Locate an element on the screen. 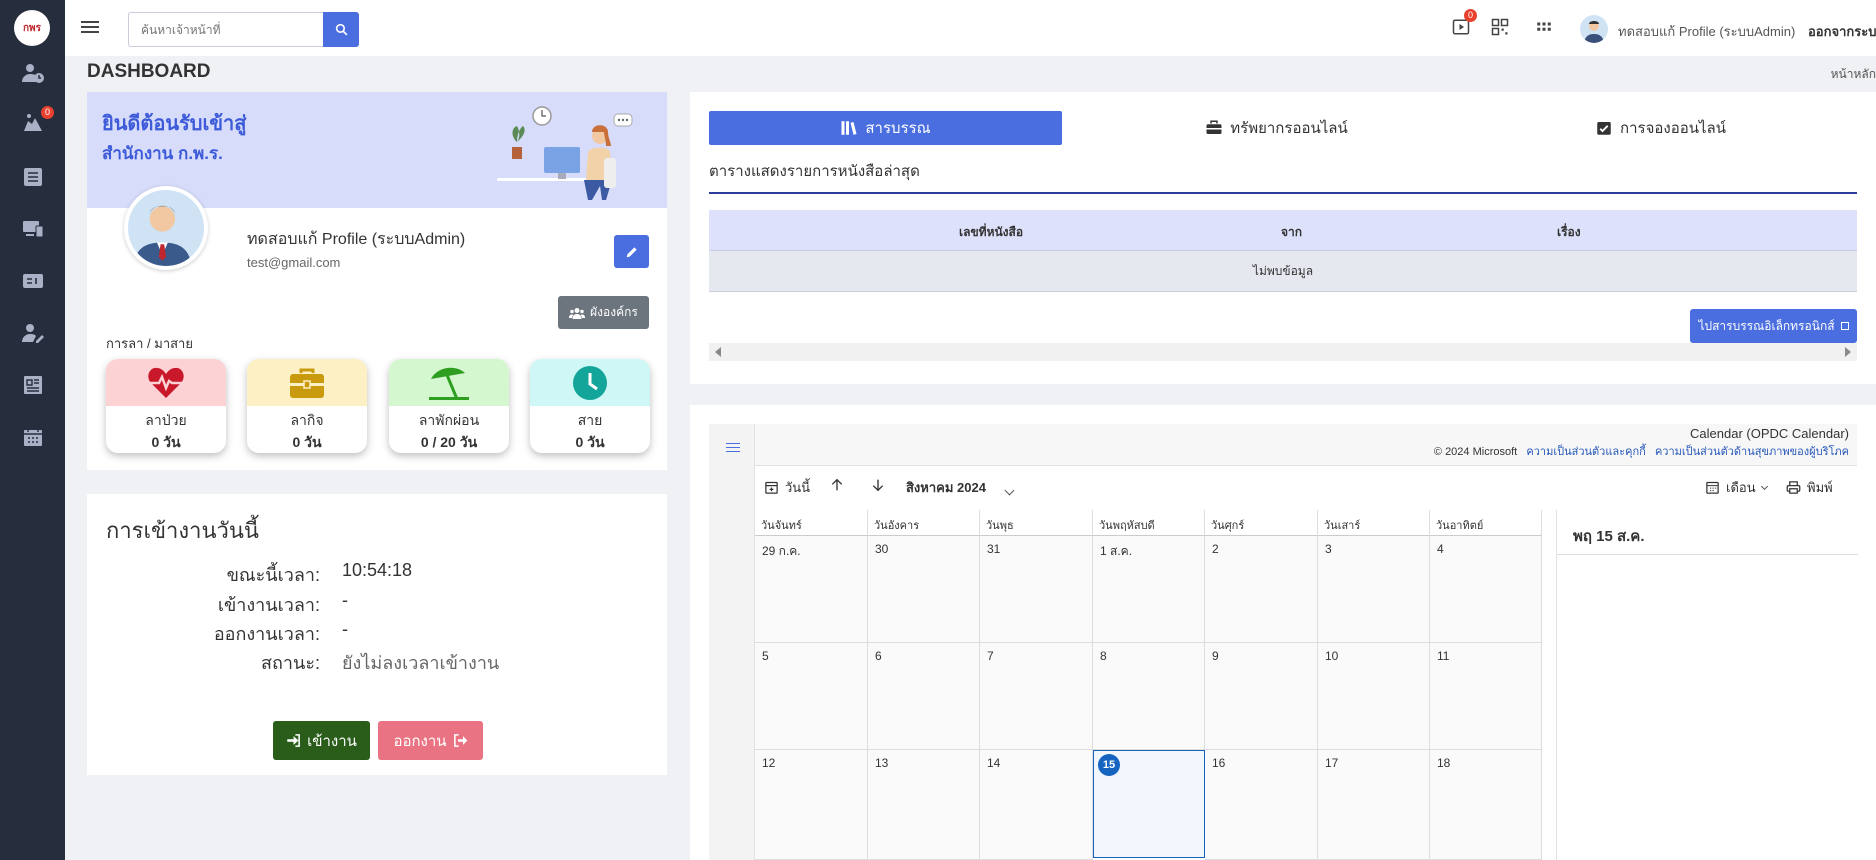 Image resolution: width=1876 pixels, height=860 pixels. calendar-day-cell: 18 is located at coordinates (1486, 805).